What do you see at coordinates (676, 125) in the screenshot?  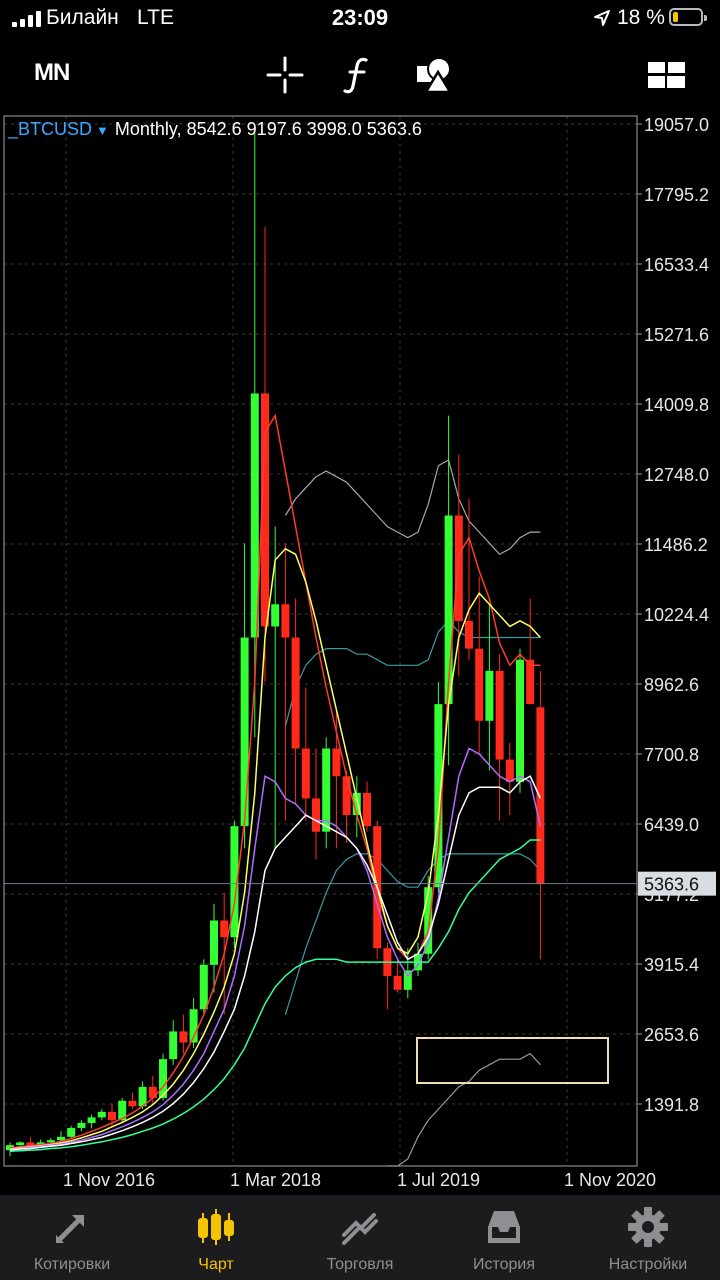 I see `price-axis-label: 19057.0` at bounding box center [676, 125].